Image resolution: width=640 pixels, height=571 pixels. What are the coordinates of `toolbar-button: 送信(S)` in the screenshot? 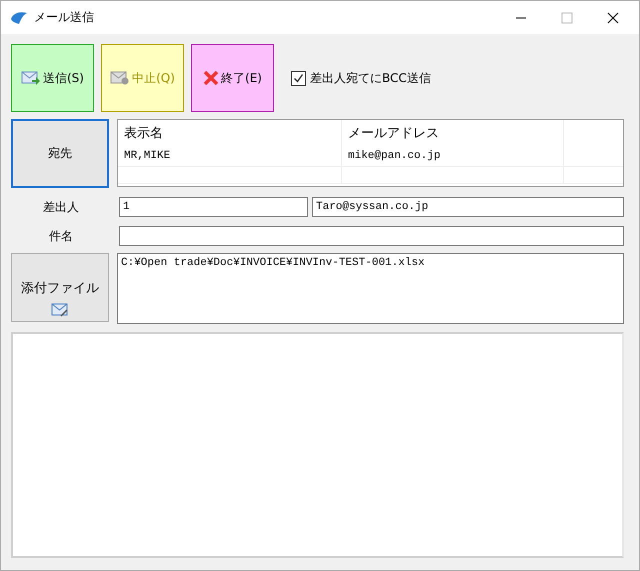 It's located at (52, 78).